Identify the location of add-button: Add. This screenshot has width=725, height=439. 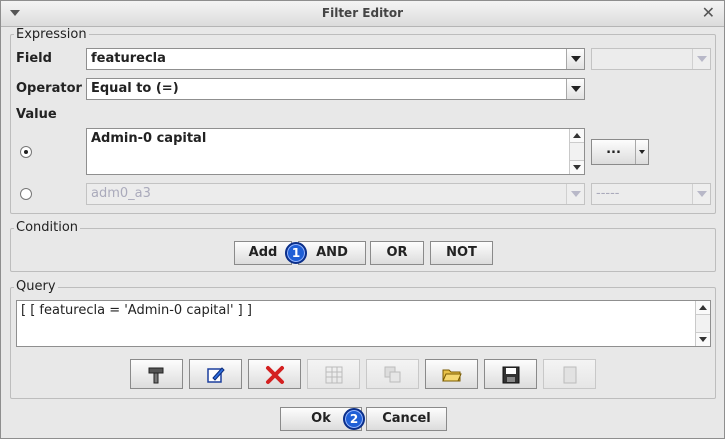
(263, 253).